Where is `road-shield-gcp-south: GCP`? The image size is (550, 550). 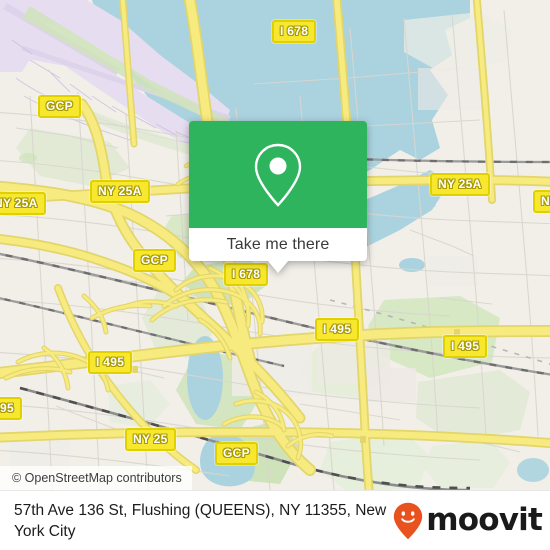 road-shield-gcp-south: GCP is located at coordinates (236, 453).